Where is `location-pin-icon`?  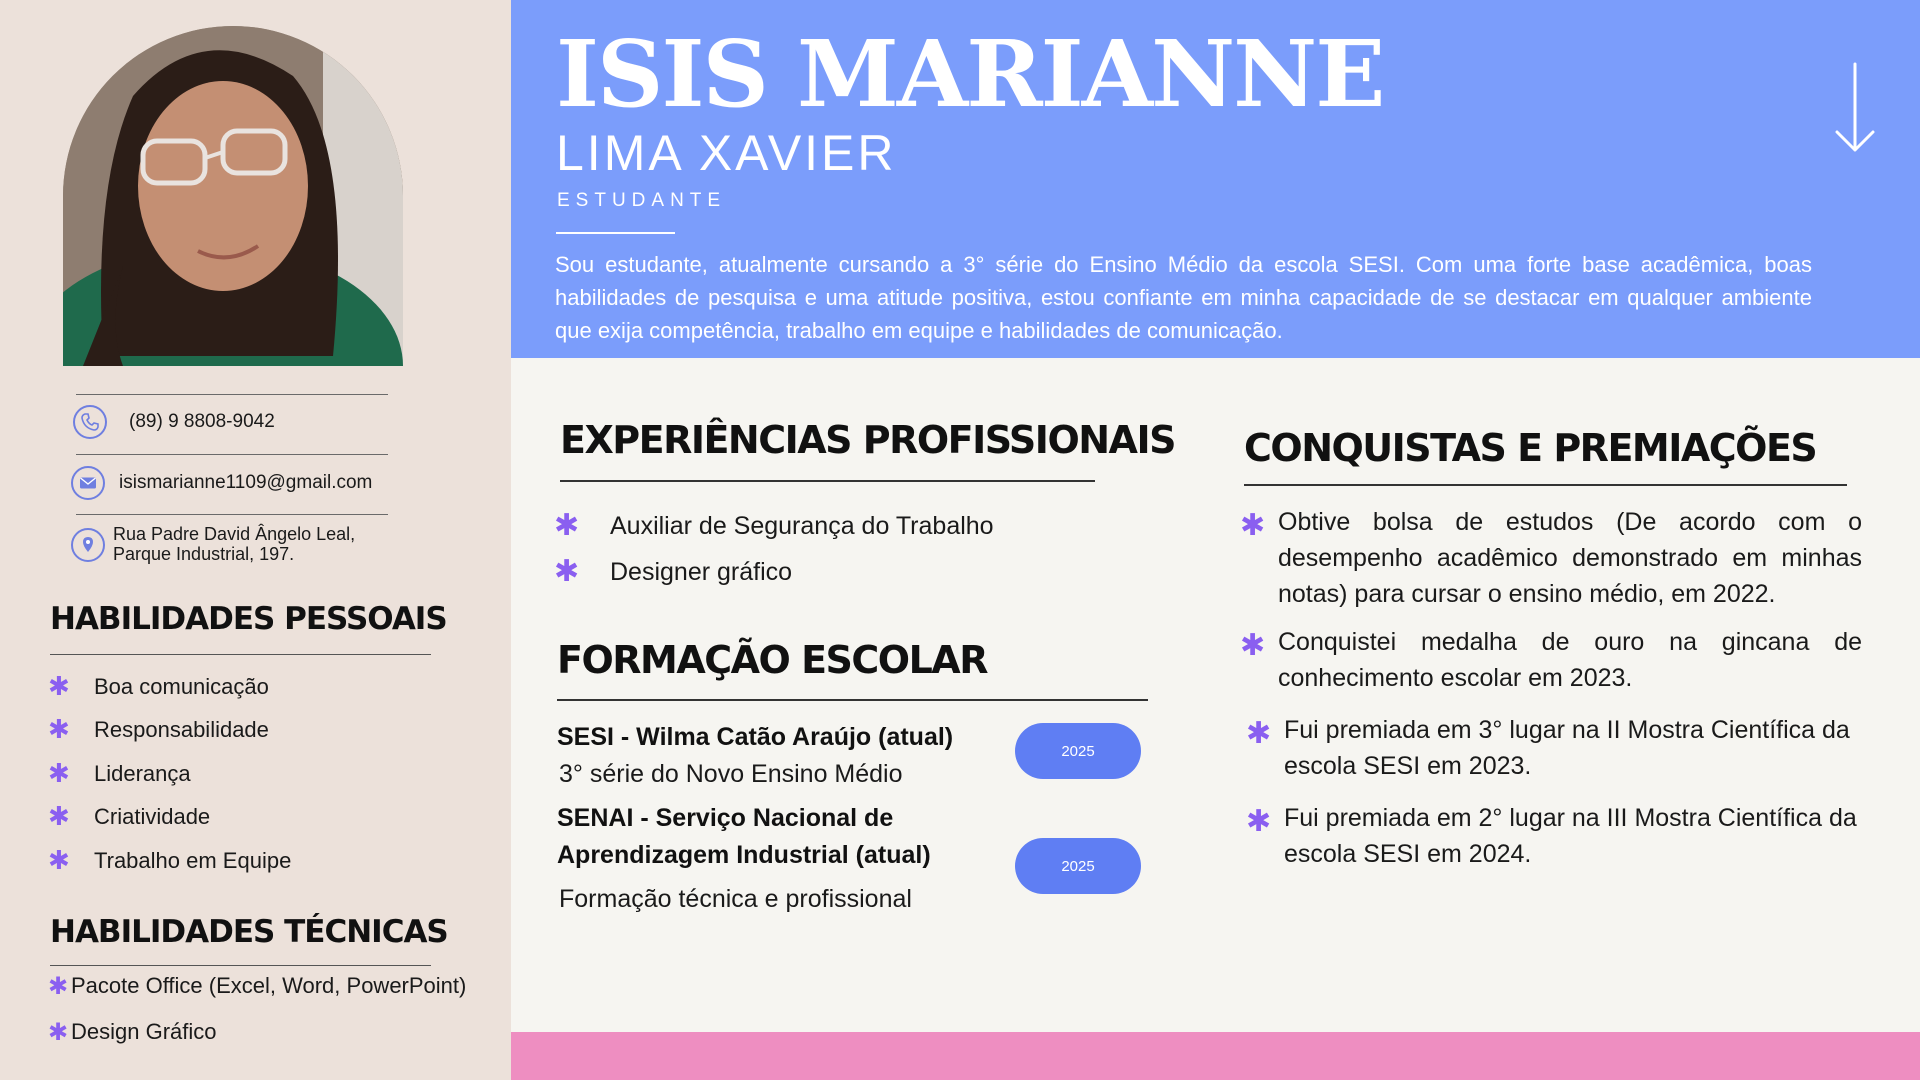 location-pin-icon is located at coordinates (88, 545).